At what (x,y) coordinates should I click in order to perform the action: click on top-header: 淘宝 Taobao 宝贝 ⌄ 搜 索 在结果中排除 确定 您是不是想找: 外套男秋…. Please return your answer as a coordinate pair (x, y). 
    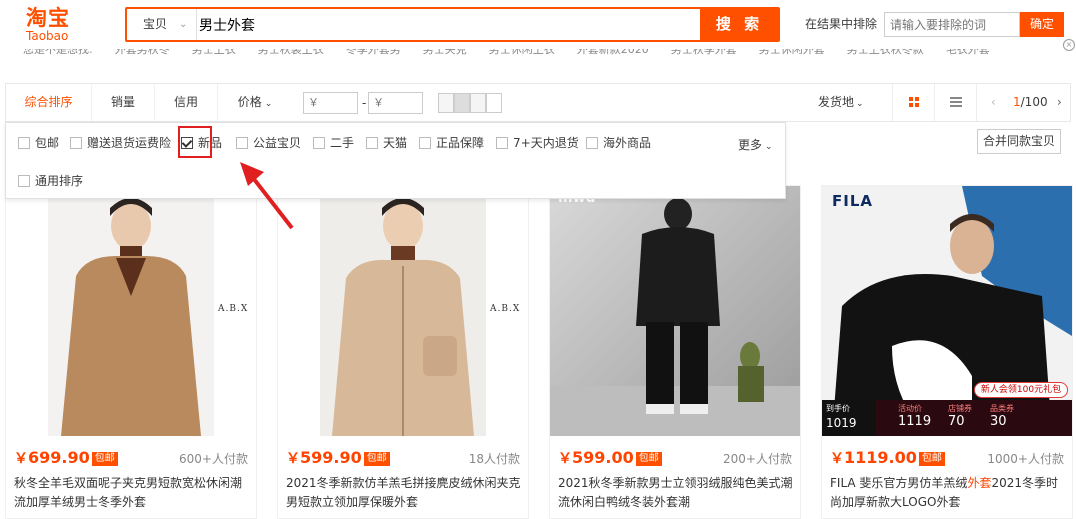
    Looking at the image, I should click on (538, 35).